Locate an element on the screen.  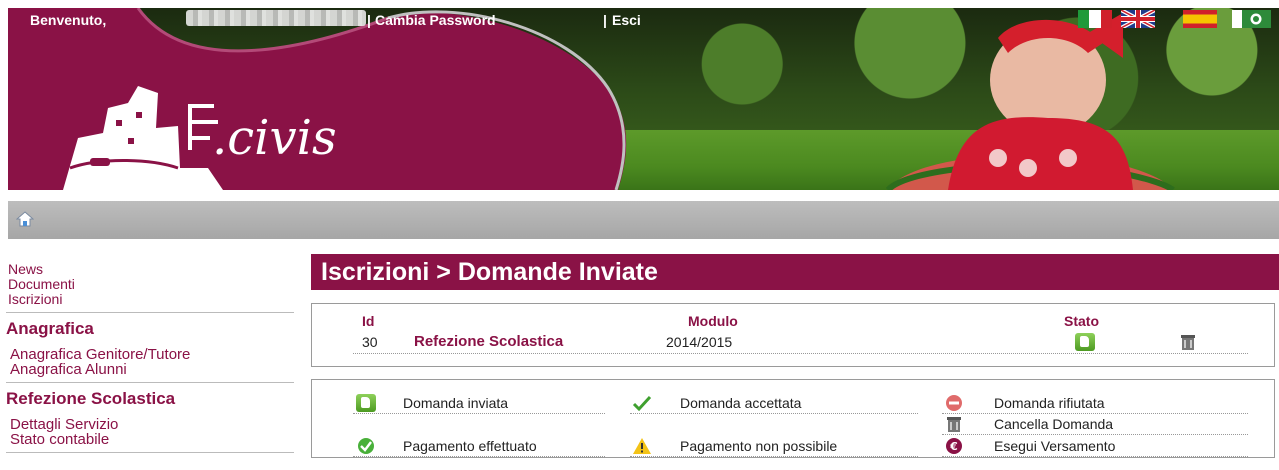
sidebar-item-news: News is located at coordinates (25, 269).